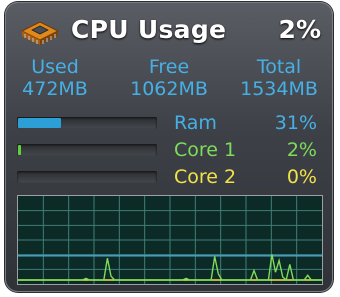  Describe the element at coordinates (205, 177) in the screenshot. I see `core-2-label: Core 2` at that location.